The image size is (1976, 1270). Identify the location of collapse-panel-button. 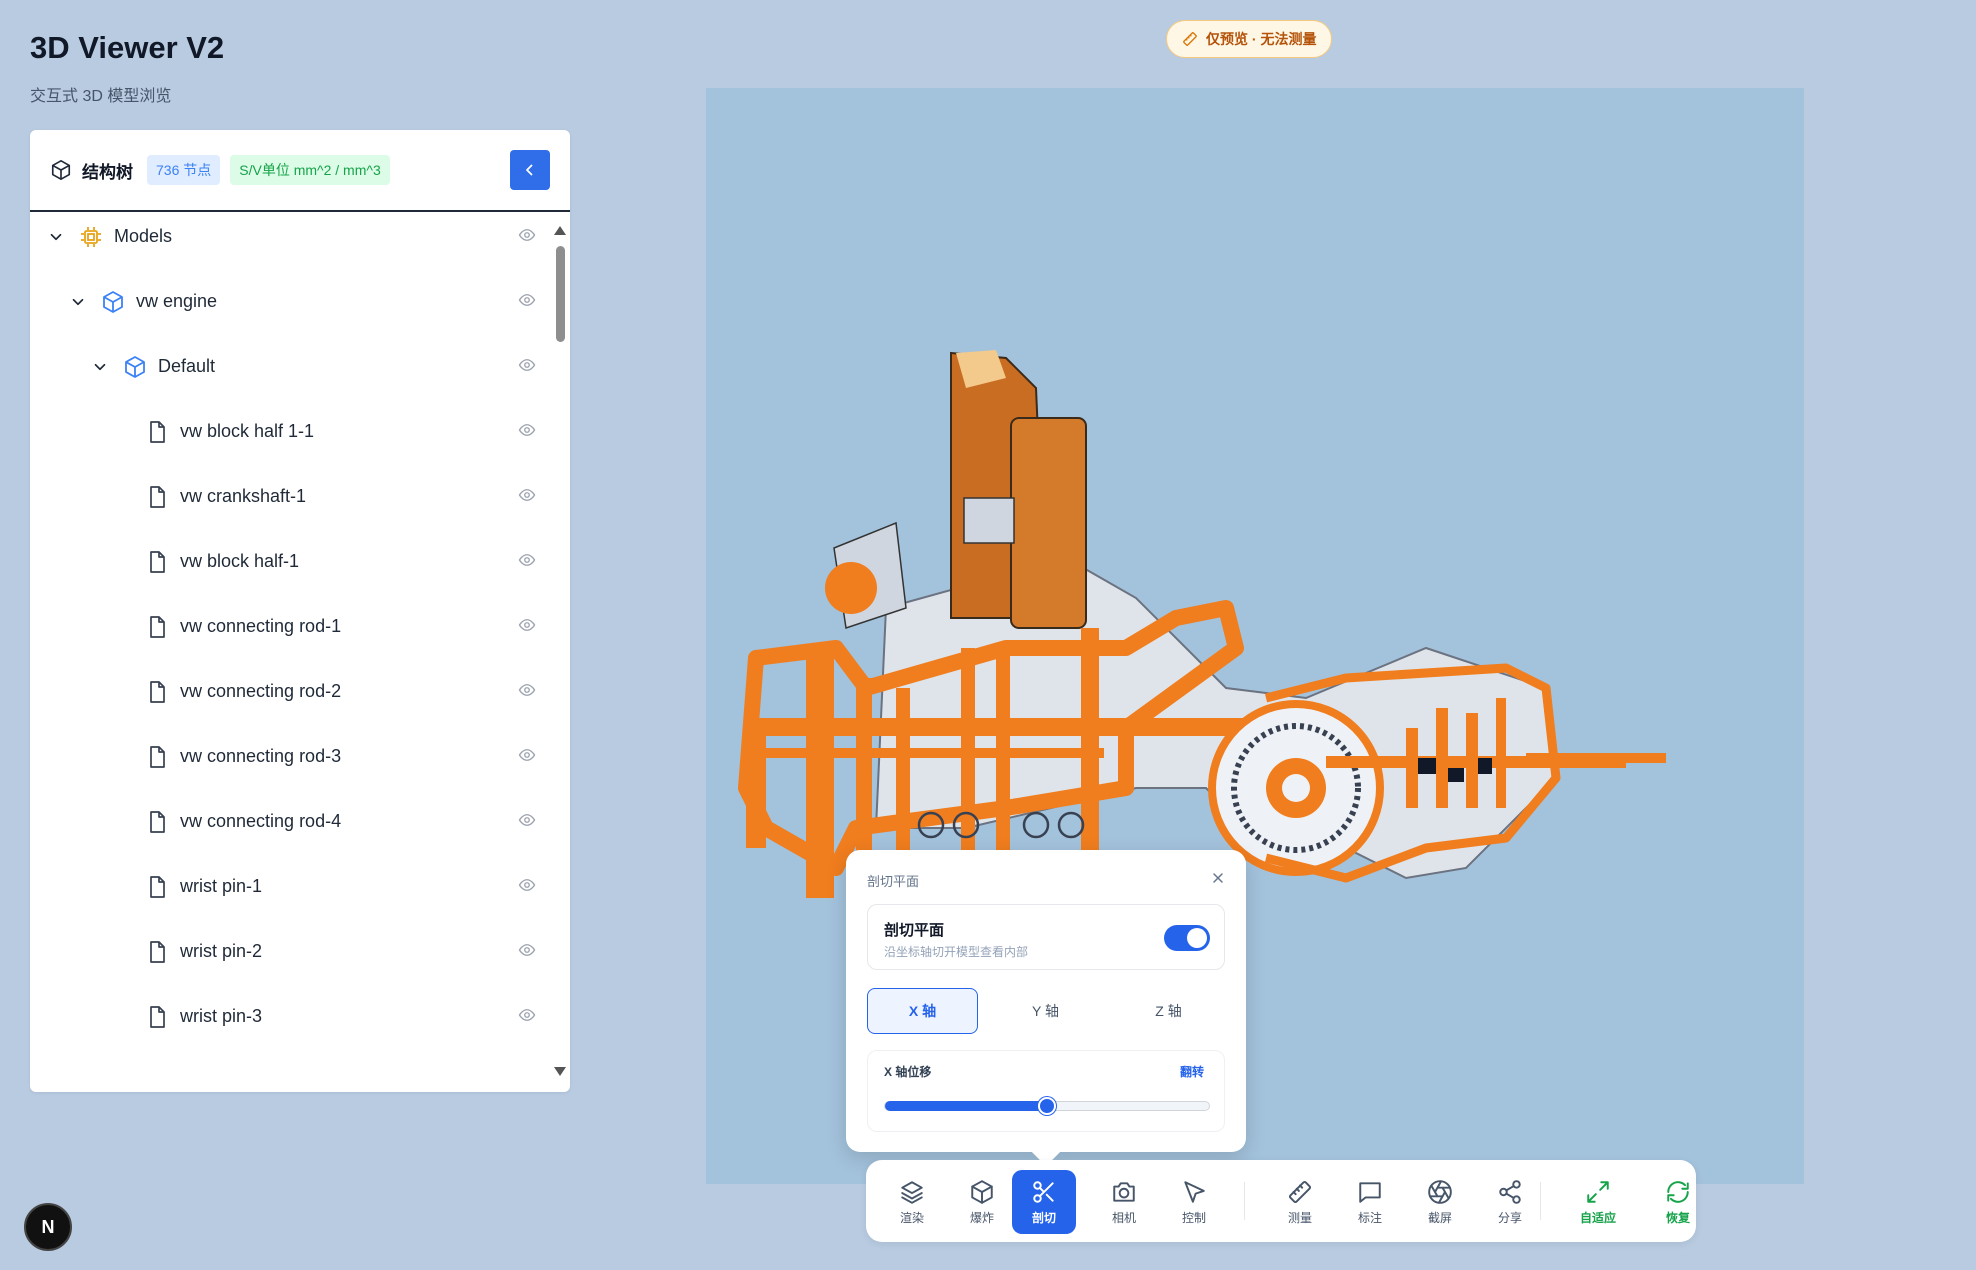
(530, 170).